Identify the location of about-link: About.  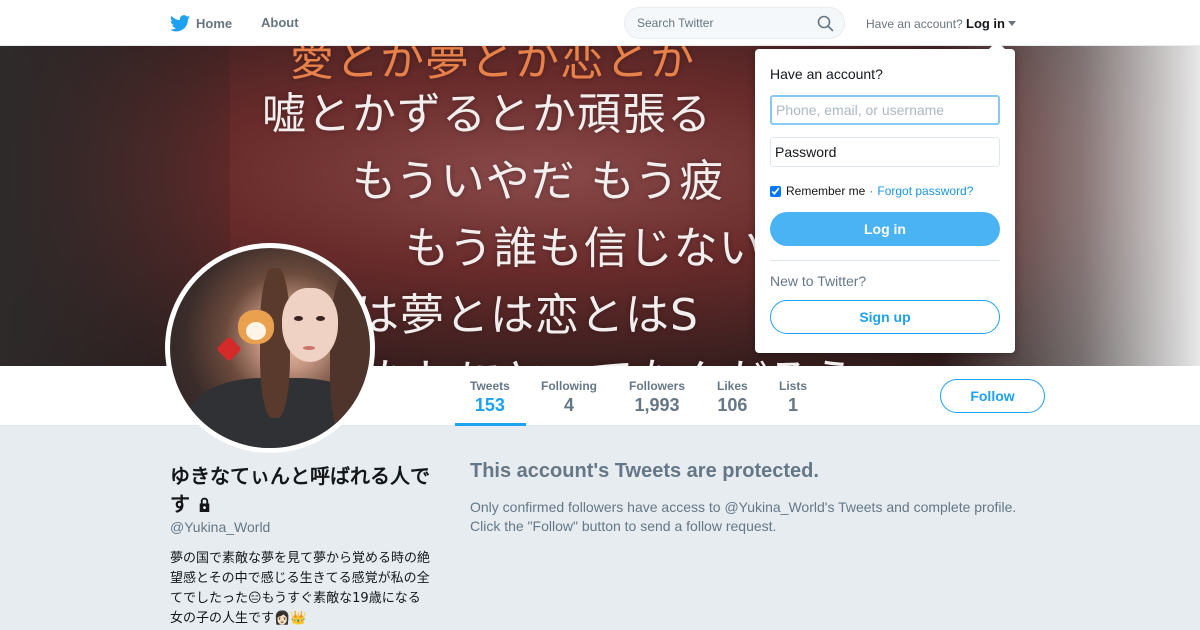
(280, 22).